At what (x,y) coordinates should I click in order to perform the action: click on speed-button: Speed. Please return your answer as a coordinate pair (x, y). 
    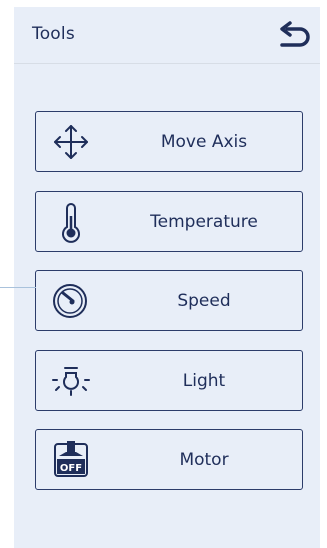
    Looking at the image, I should click on (169, 300).